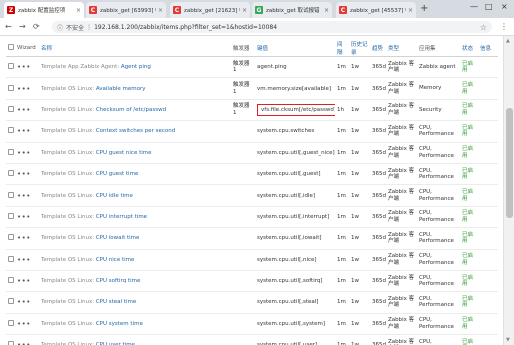 This screenshot has width=514, height=345. What do you see at coordinates (359, 48) in the screenshot?
I see `col-history: 历史记录` at bounding box center [359, 48].